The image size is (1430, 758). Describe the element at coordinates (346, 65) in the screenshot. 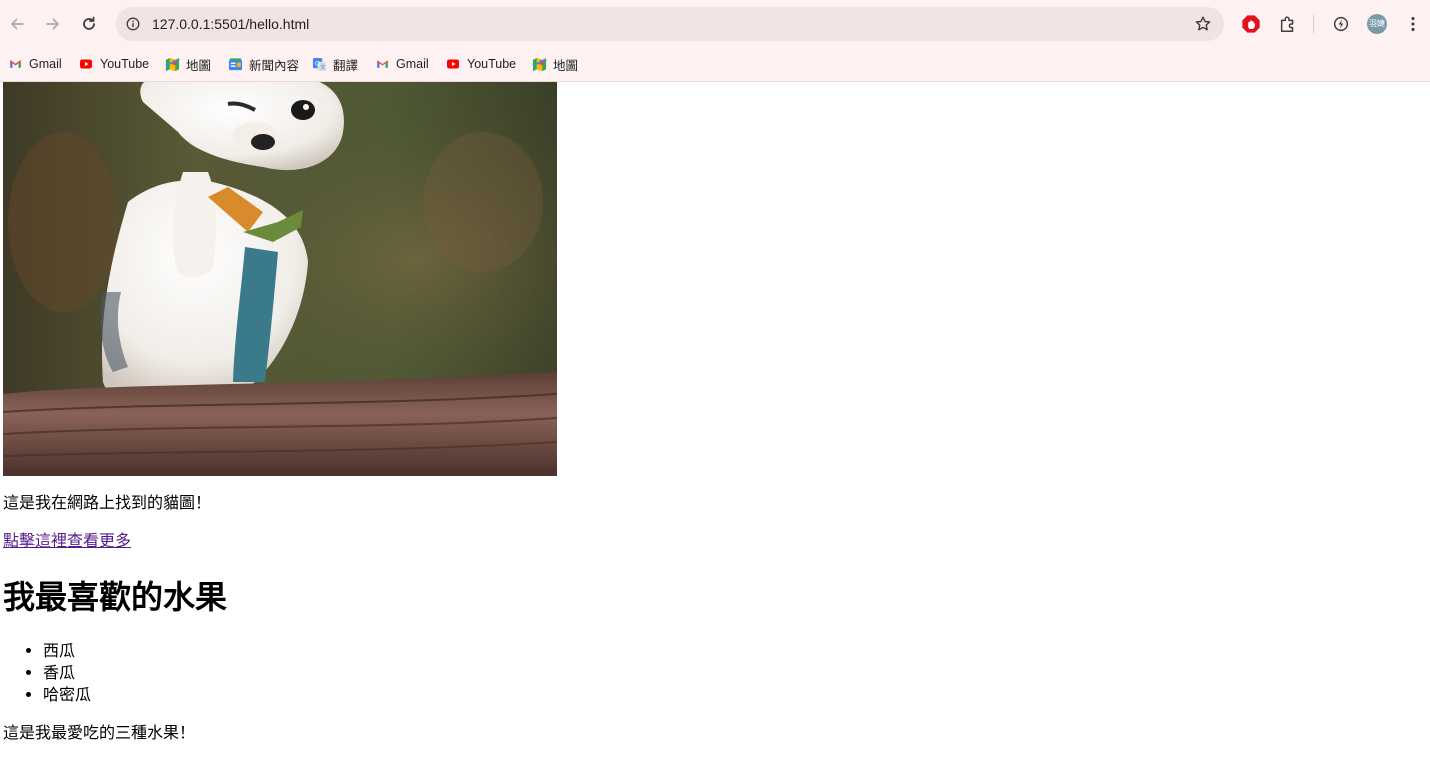

I see `bookmark-label: 翻譯` at that location.